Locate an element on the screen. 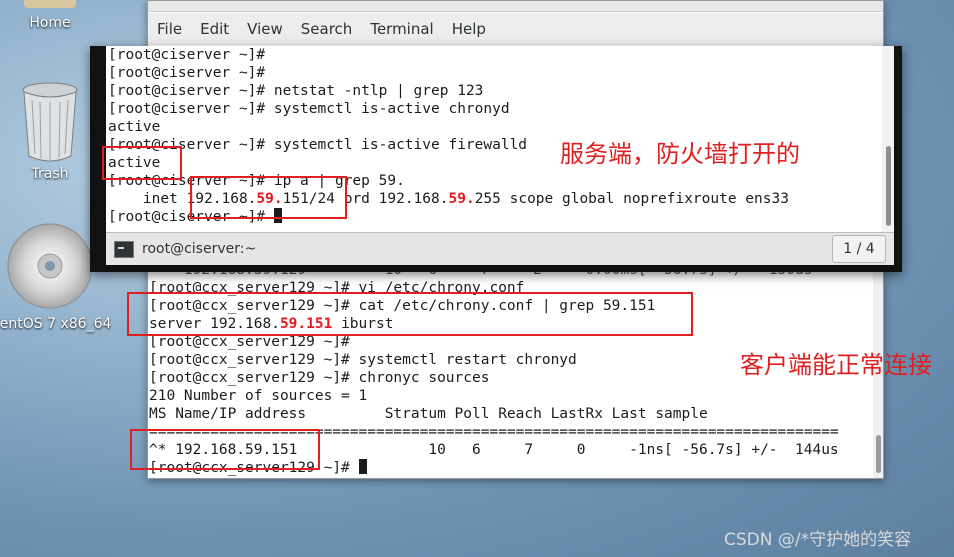  desktop-icon-trash: Trash is located at coordinates (50, 131).